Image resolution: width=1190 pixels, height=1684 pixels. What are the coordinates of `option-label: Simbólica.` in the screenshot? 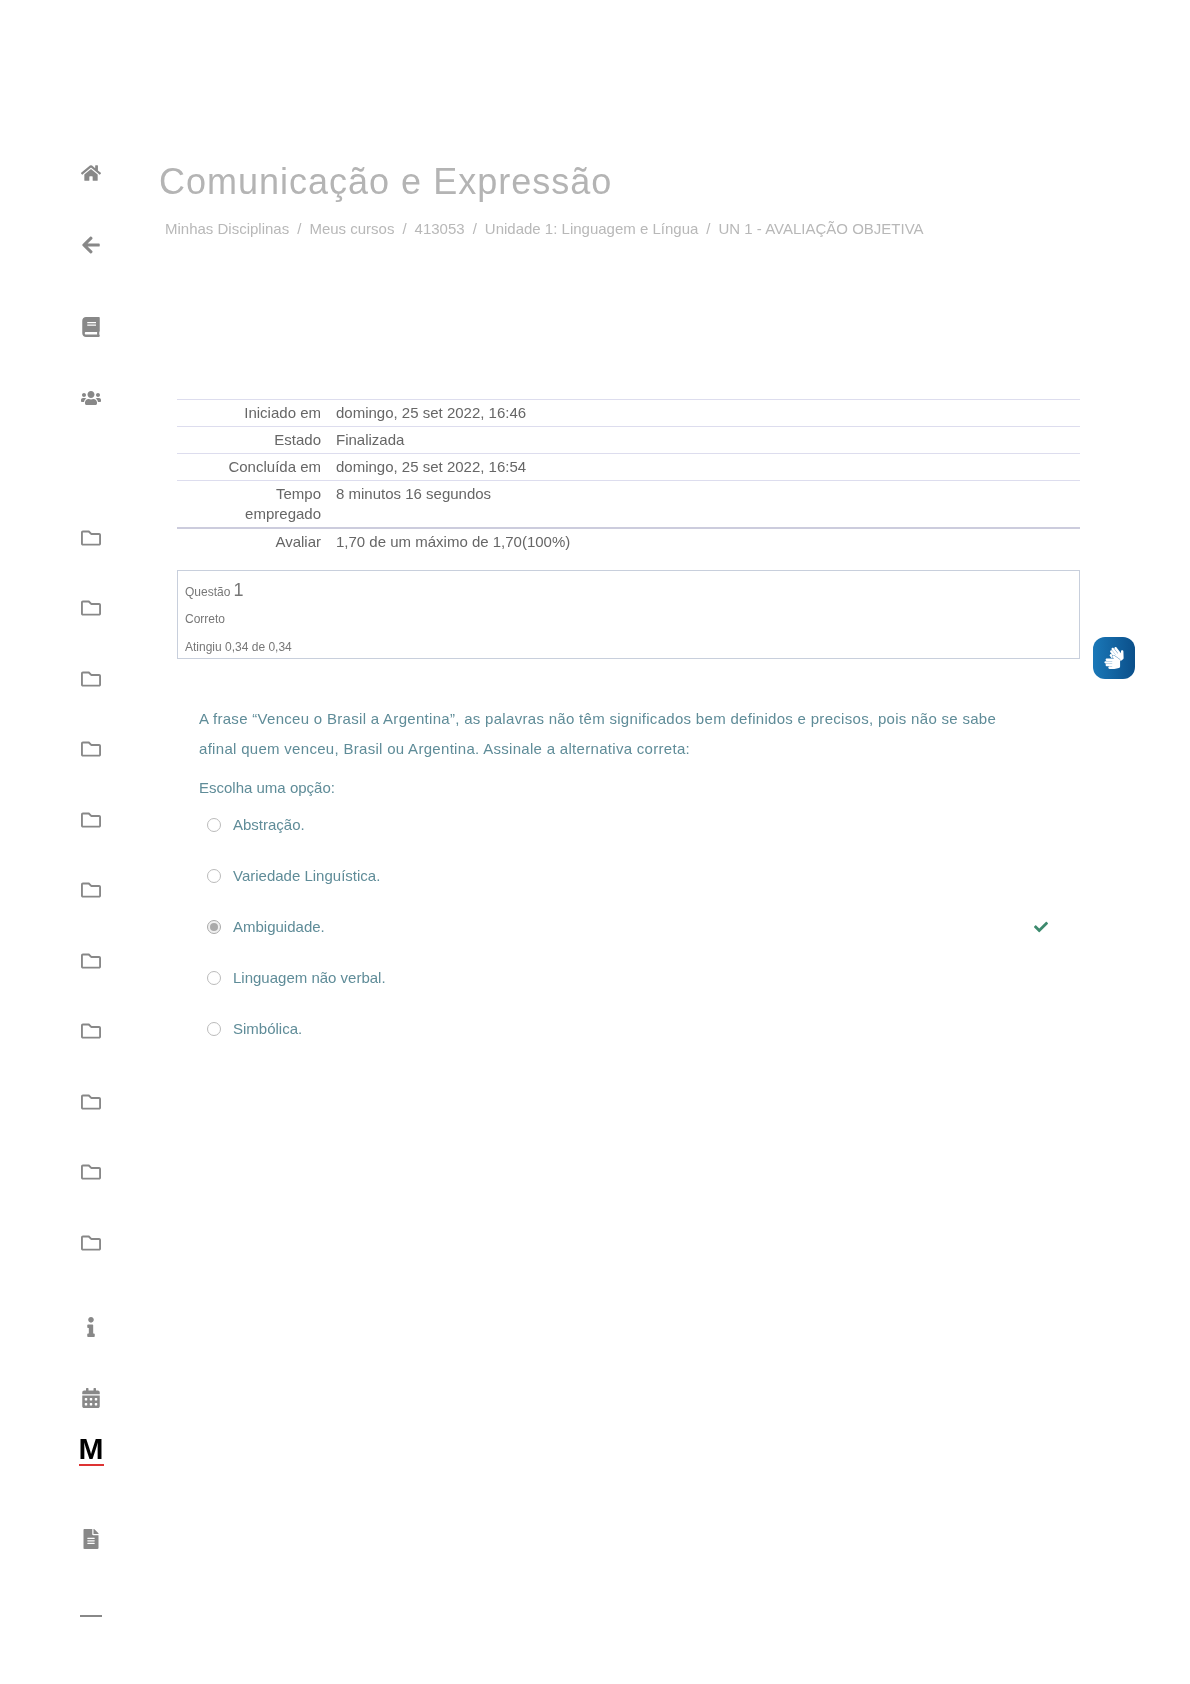 It's located at (268, 1029).